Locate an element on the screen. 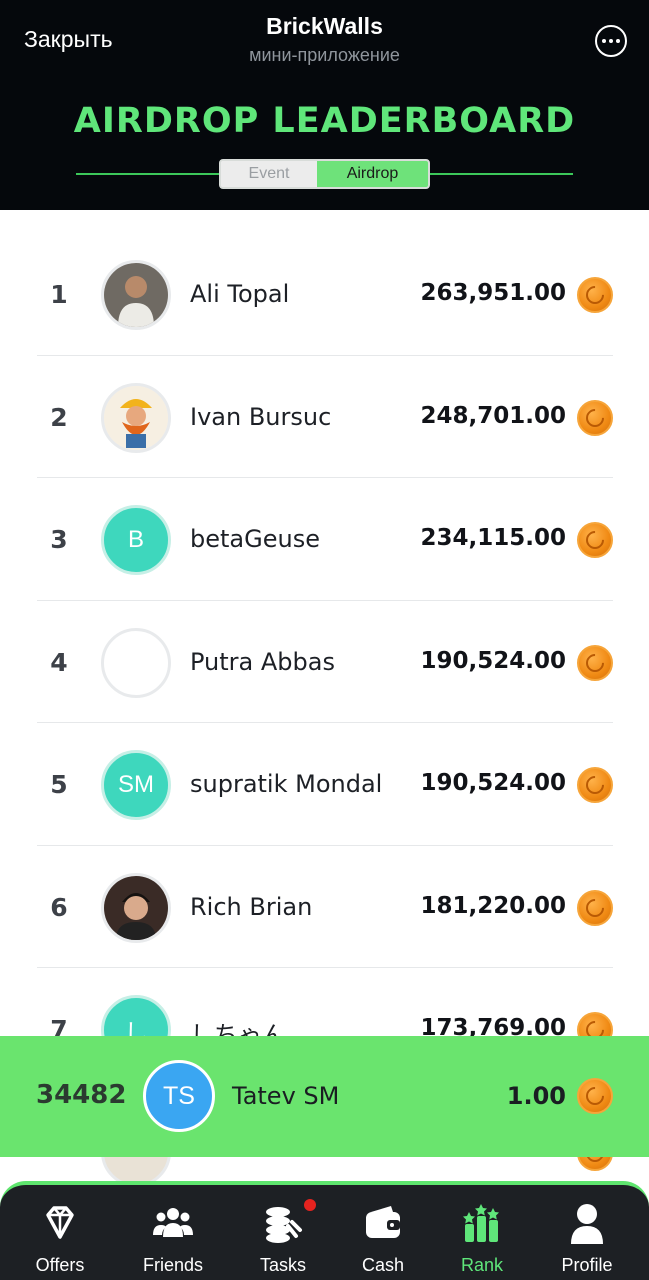 Image resolution: width=649 pixels, height=1280 pixels. player-name: Ali Topal is located at coordinates (240, 294).